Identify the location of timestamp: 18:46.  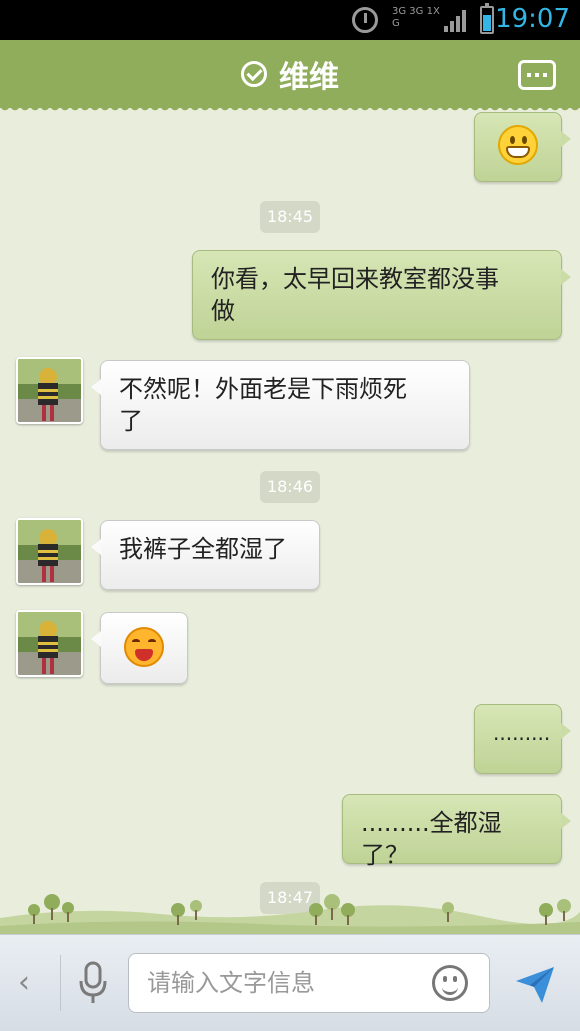
(290, 487).